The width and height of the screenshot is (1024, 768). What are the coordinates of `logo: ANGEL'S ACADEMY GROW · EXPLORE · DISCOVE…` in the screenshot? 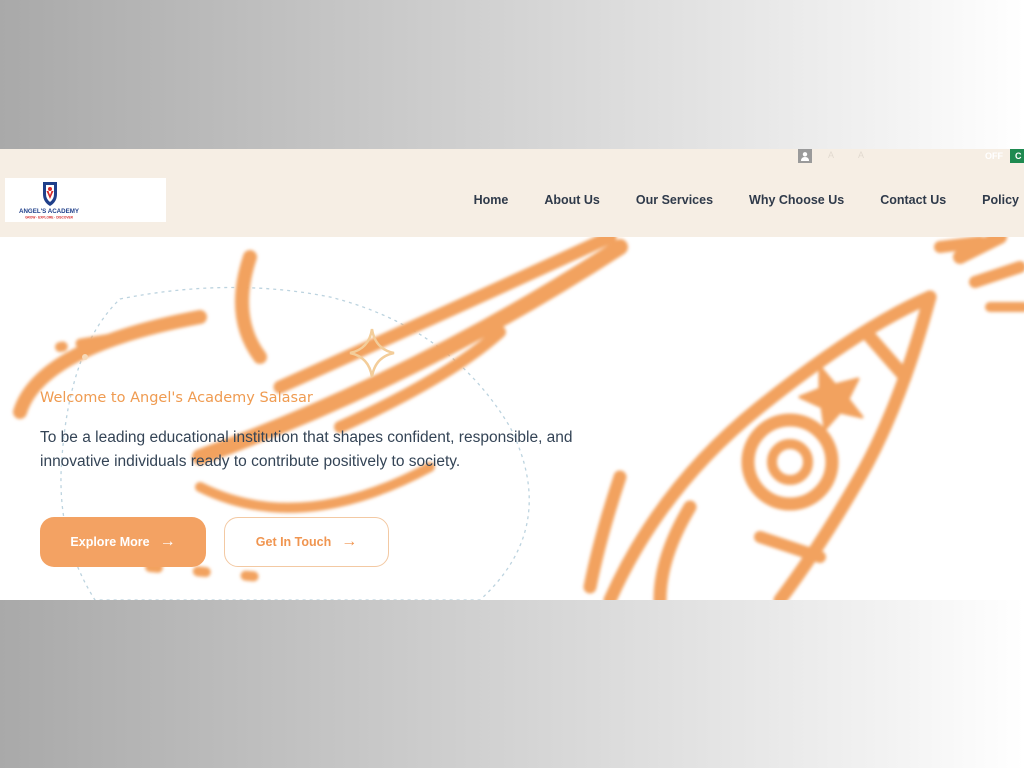 It's located at (85, 200).